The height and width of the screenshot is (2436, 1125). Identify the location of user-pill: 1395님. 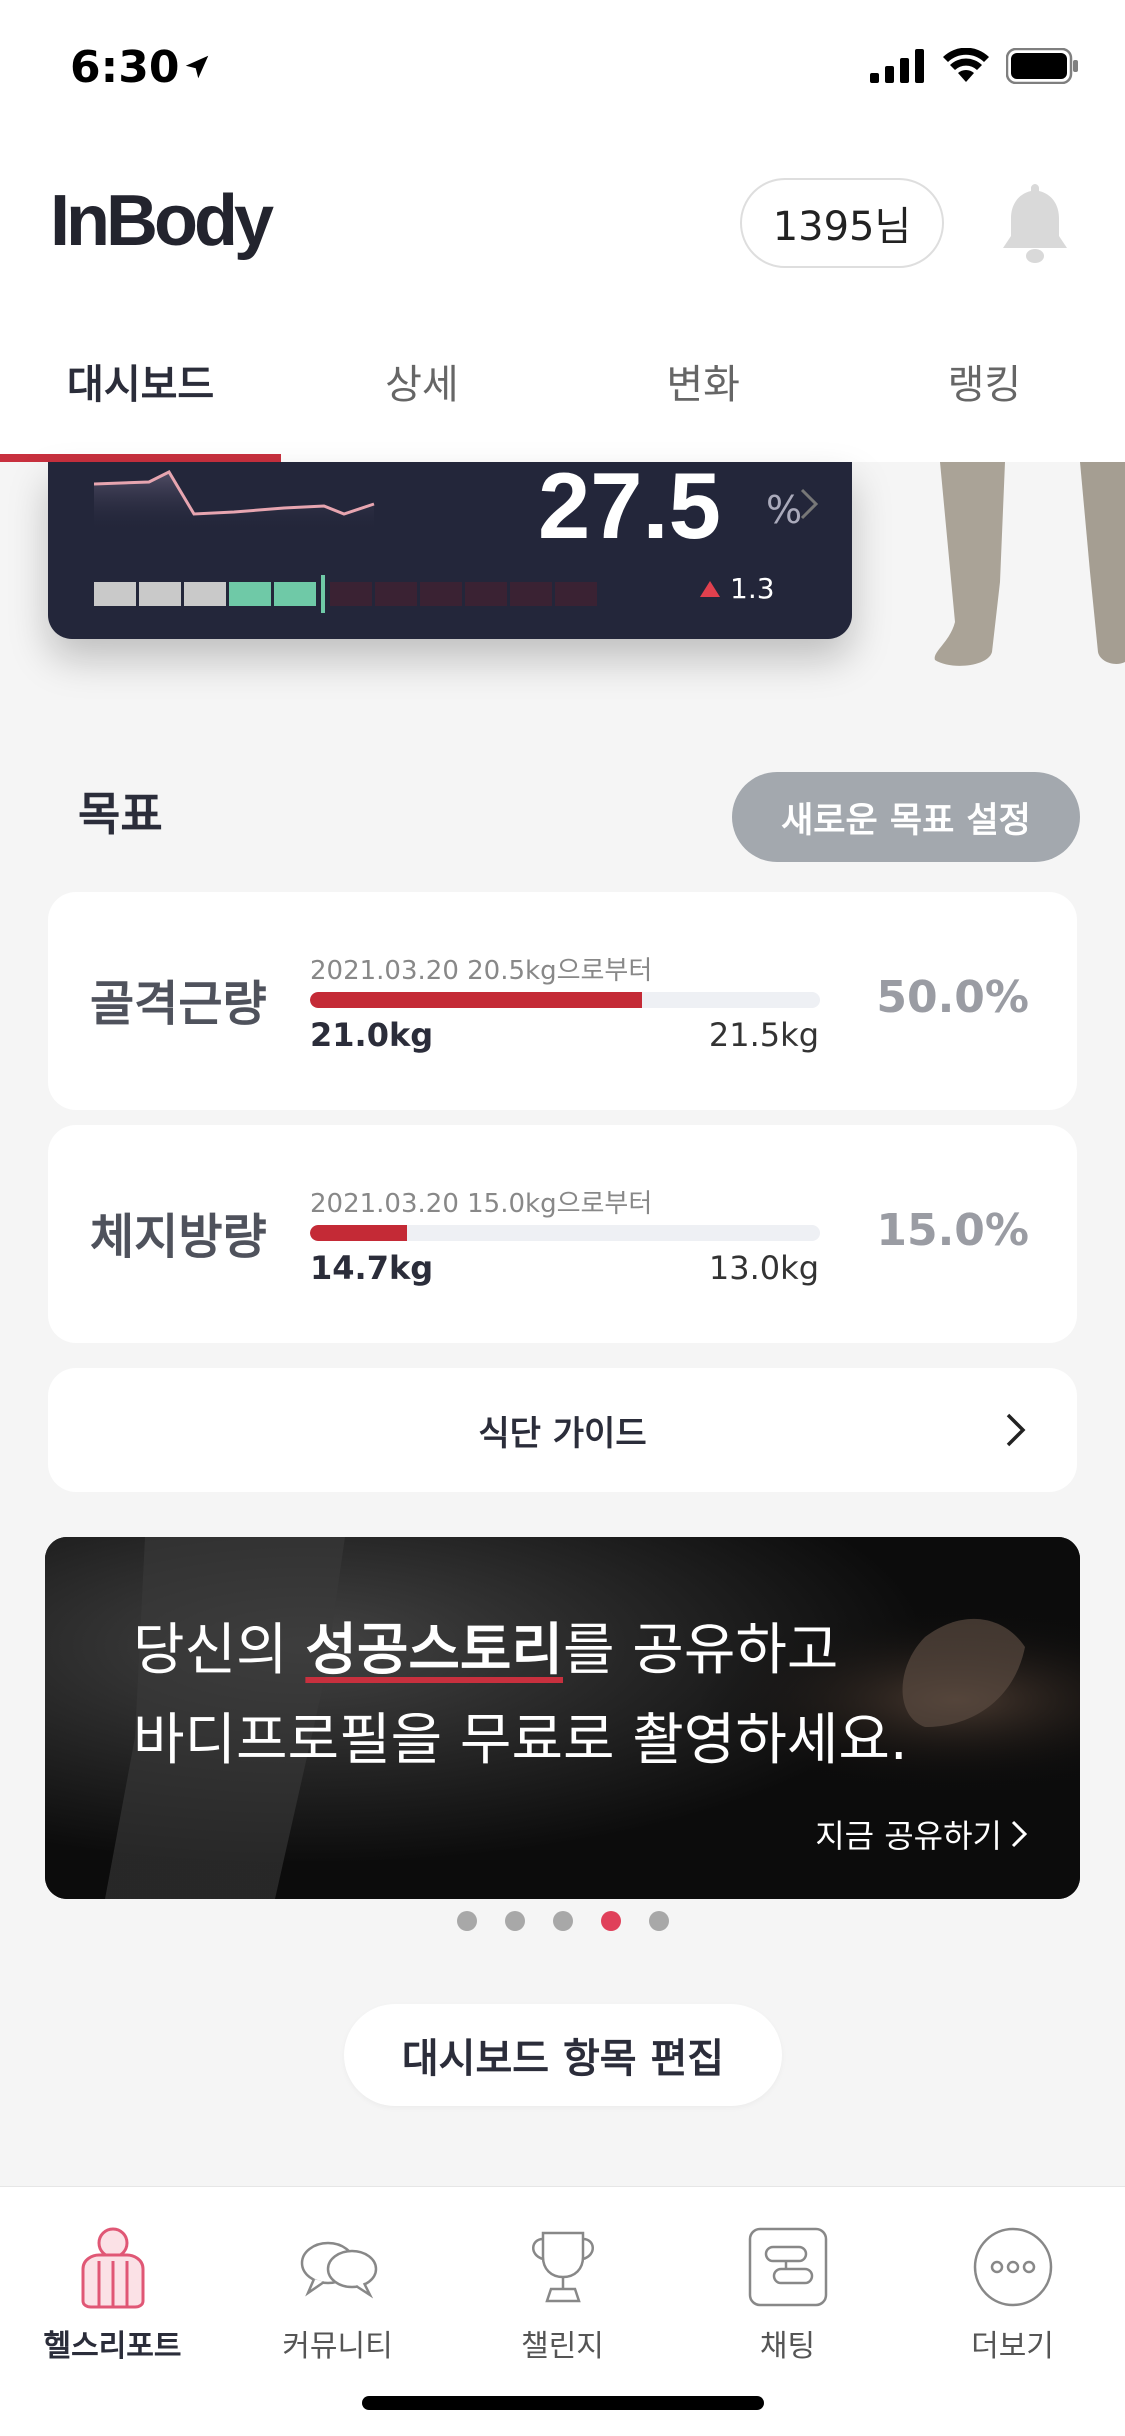
(842, 223).